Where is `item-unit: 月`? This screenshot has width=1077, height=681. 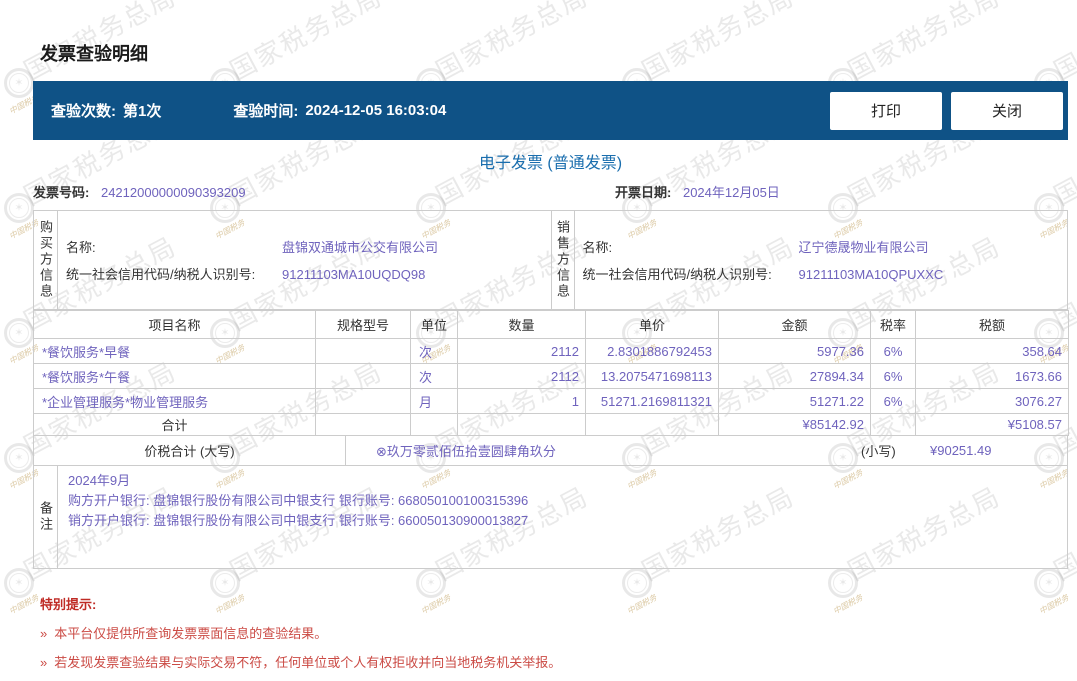
item-unit: 月 is located at coordinates (434, 401).